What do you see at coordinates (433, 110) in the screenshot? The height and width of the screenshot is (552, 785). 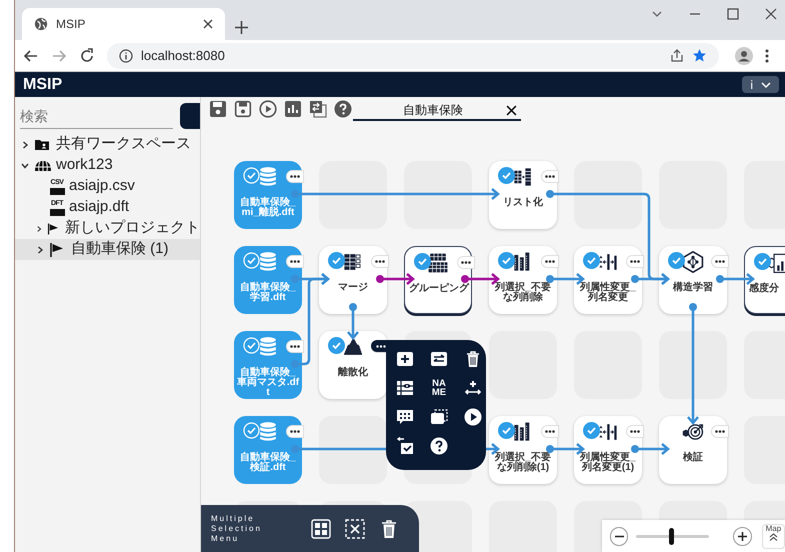 I see `document-title: 自動車保険` at bounding box center [433, 110].